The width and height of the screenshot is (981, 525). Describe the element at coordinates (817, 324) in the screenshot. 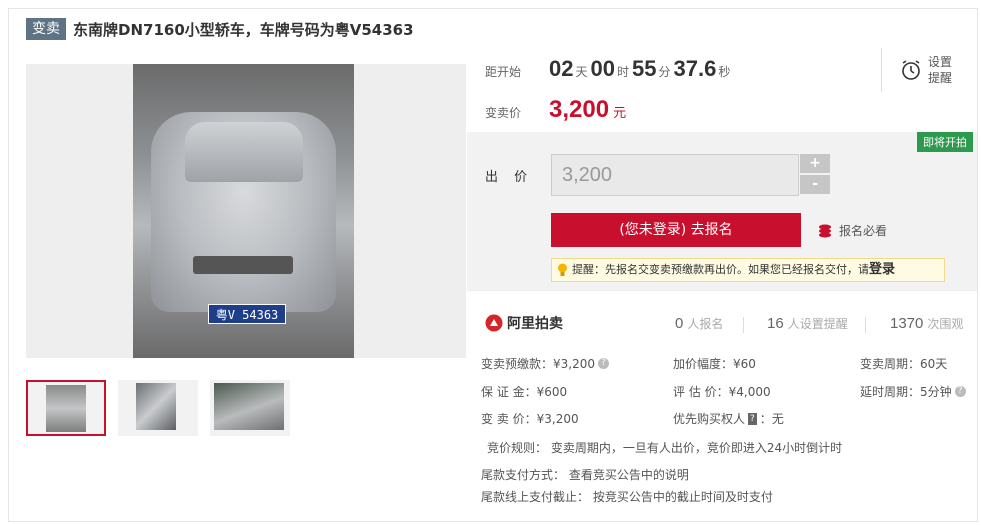

I see `stat-label: 人设置提醒` at that location.